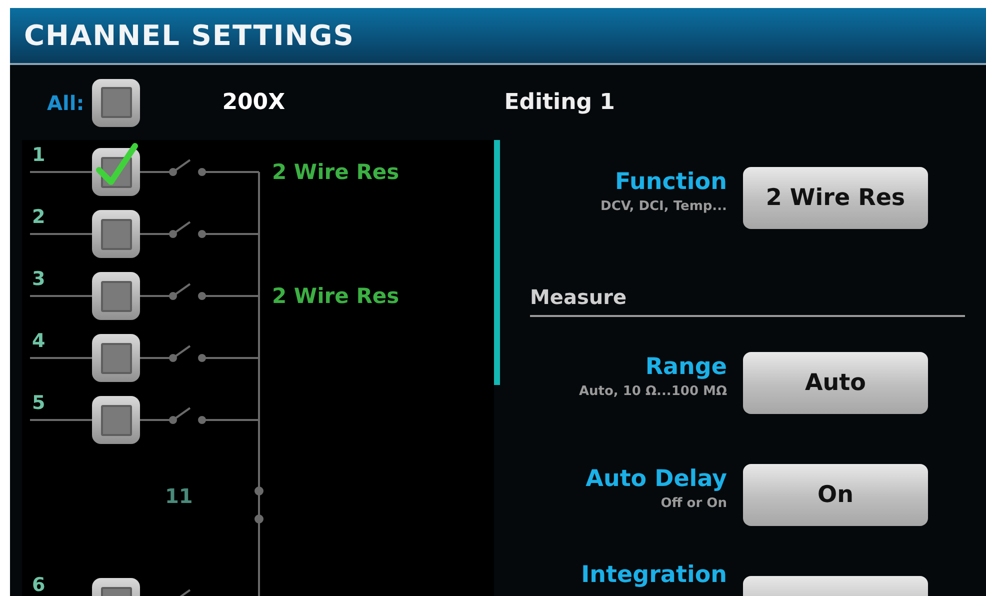 This screenshot has height=596, width=986. I want to click on channel-number: 1, so click(38, 155).